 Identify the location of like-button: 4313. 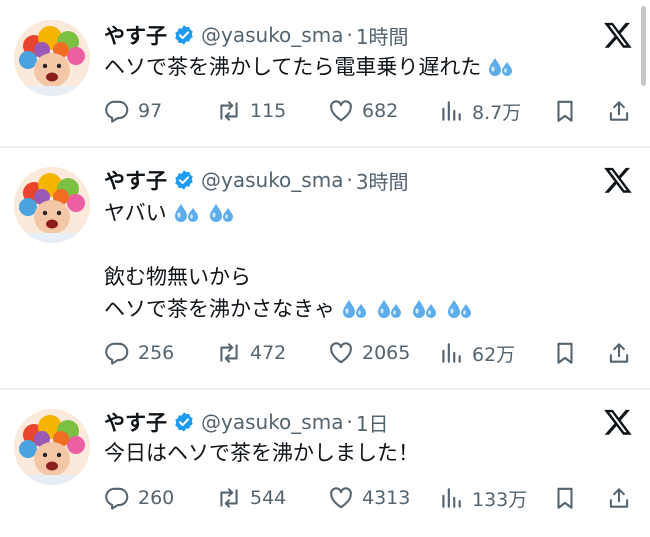
(369, 498).